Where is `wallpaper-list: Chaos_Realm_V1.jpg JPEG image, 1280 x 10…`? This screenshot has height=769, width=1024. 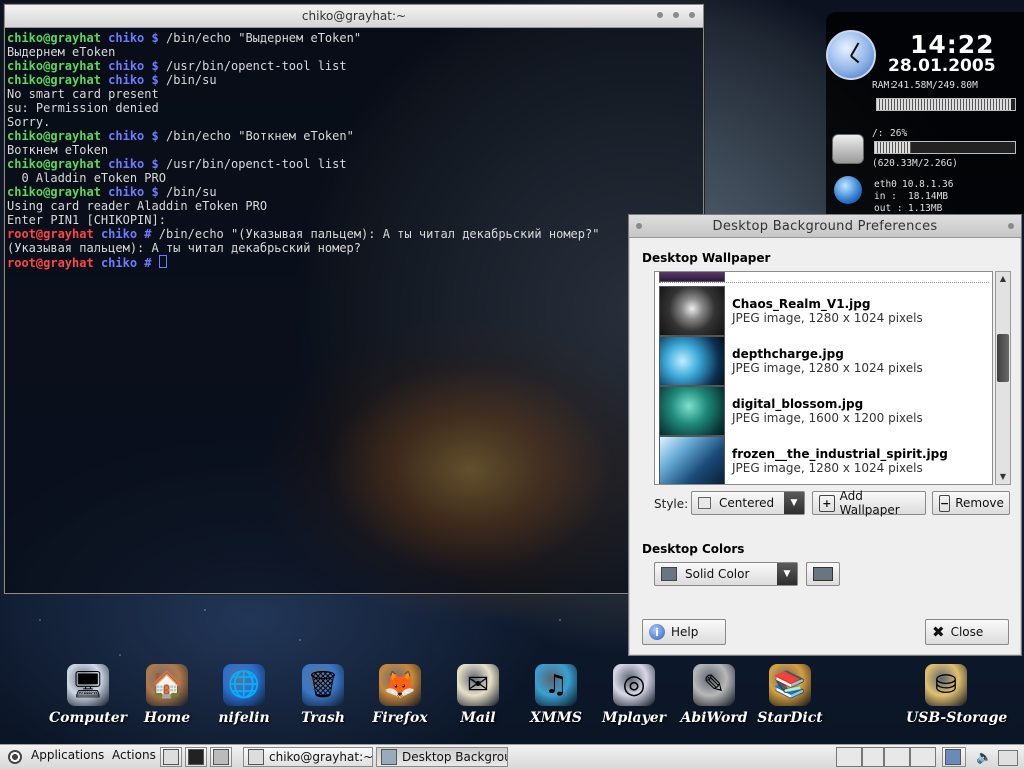
wallpaper-list: Chaos_Realm_V1.jpg JPEG image, 1280 x 10… is located at coordinates (823, 378).